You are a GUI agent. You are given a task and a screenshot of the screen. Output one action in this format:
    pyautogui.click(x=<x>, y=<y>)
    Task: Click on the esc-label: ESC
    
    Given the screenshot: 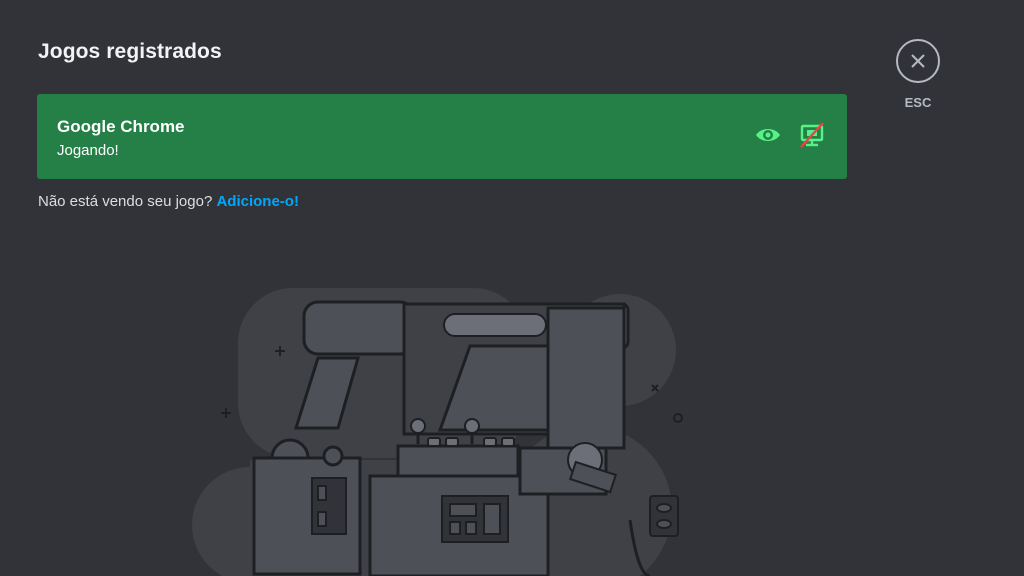 What is the action you would take?
    pyautogui.click(x=918, y=102)
    